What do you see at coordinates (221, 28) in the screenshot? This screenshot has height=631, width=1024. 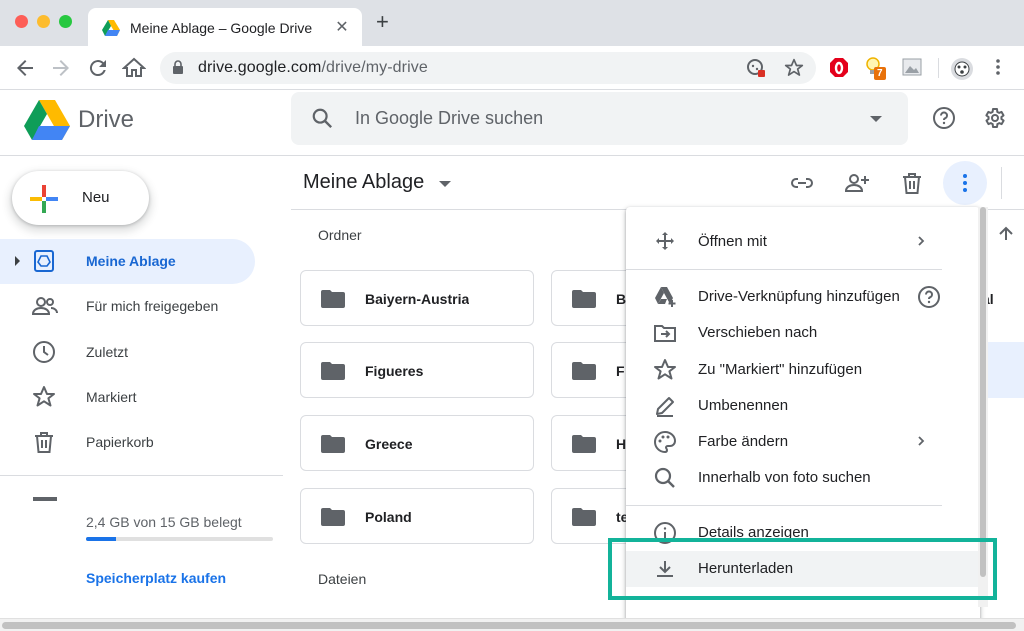 I see `tab-title: Meine Ablage – Google Drive` at bounding box center [221, 28].